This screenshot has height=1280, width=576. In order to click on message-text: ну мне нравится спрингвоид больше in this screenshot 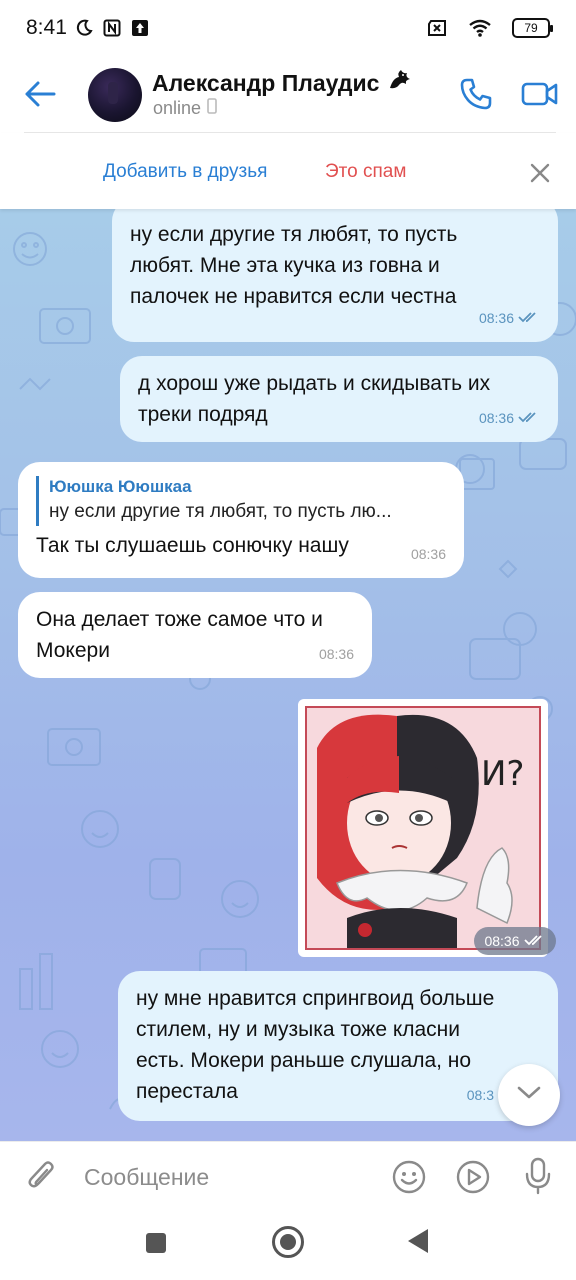, I will do `click(315, 998)`.